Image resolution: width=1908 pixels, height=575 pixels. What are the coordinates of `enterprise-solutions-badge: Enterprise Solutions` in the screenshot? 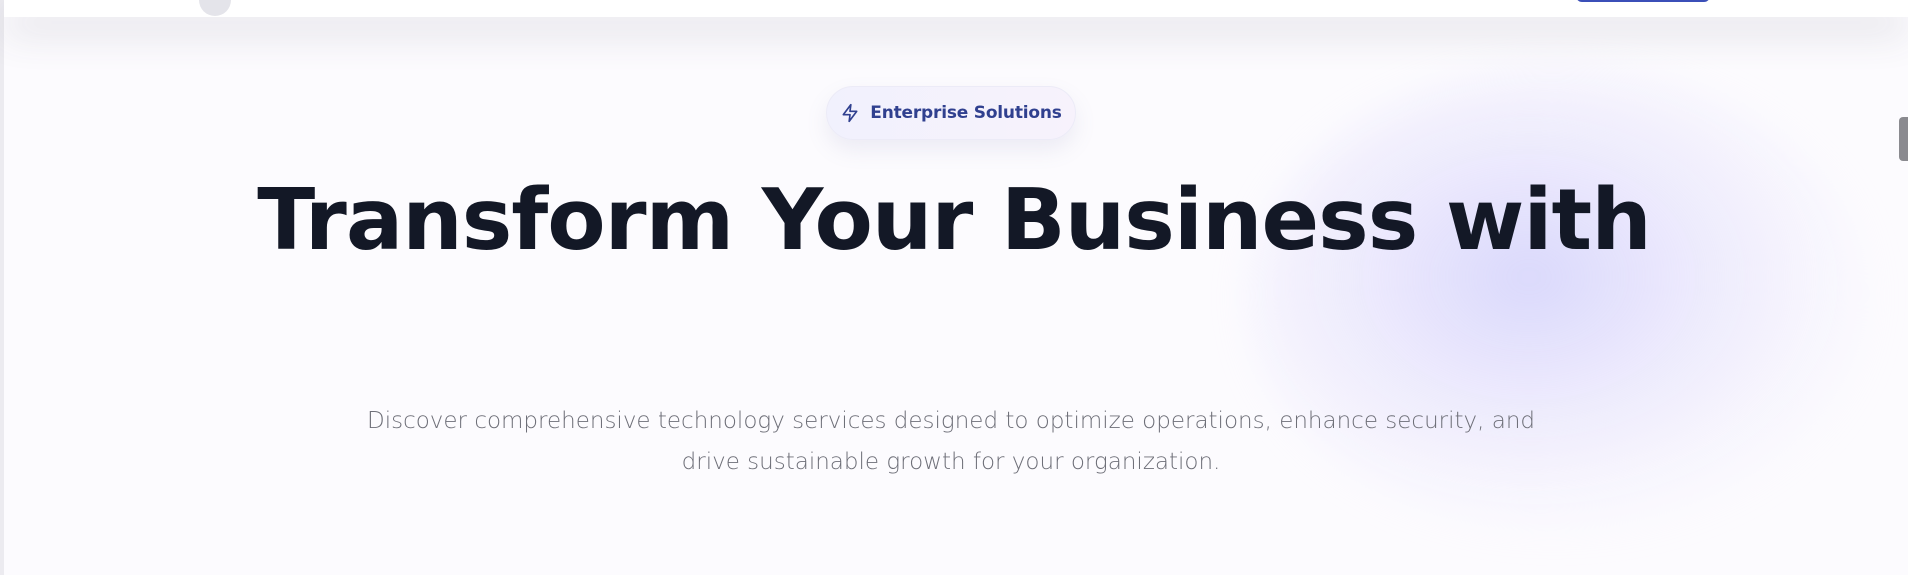 It's located at (951, 113).